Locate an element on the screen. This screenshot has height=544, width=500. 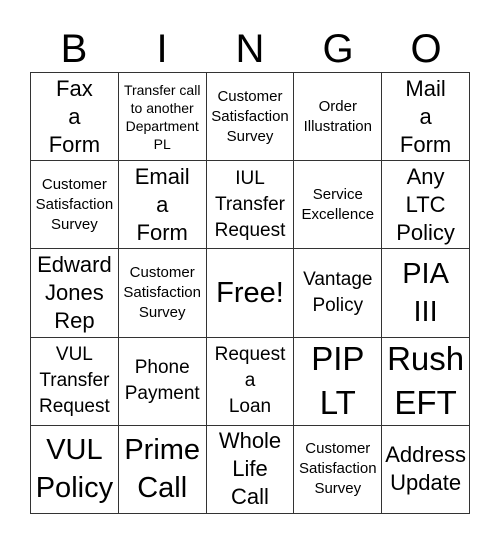
bingo-cell-label: Request a Loan is located at coordinates (250, 381).